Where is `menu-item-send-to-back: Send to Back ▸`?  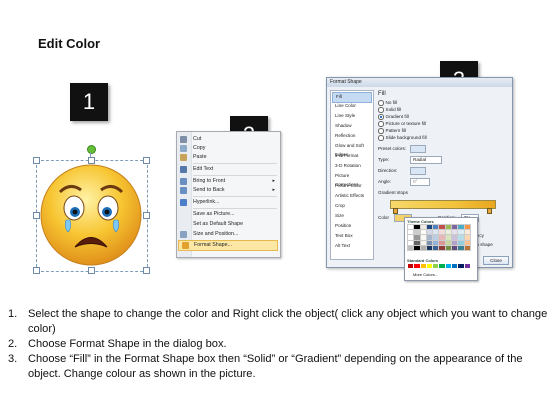 menu-item-send-to-back: Send to Back ▸ is located at coordinates (229, 190).